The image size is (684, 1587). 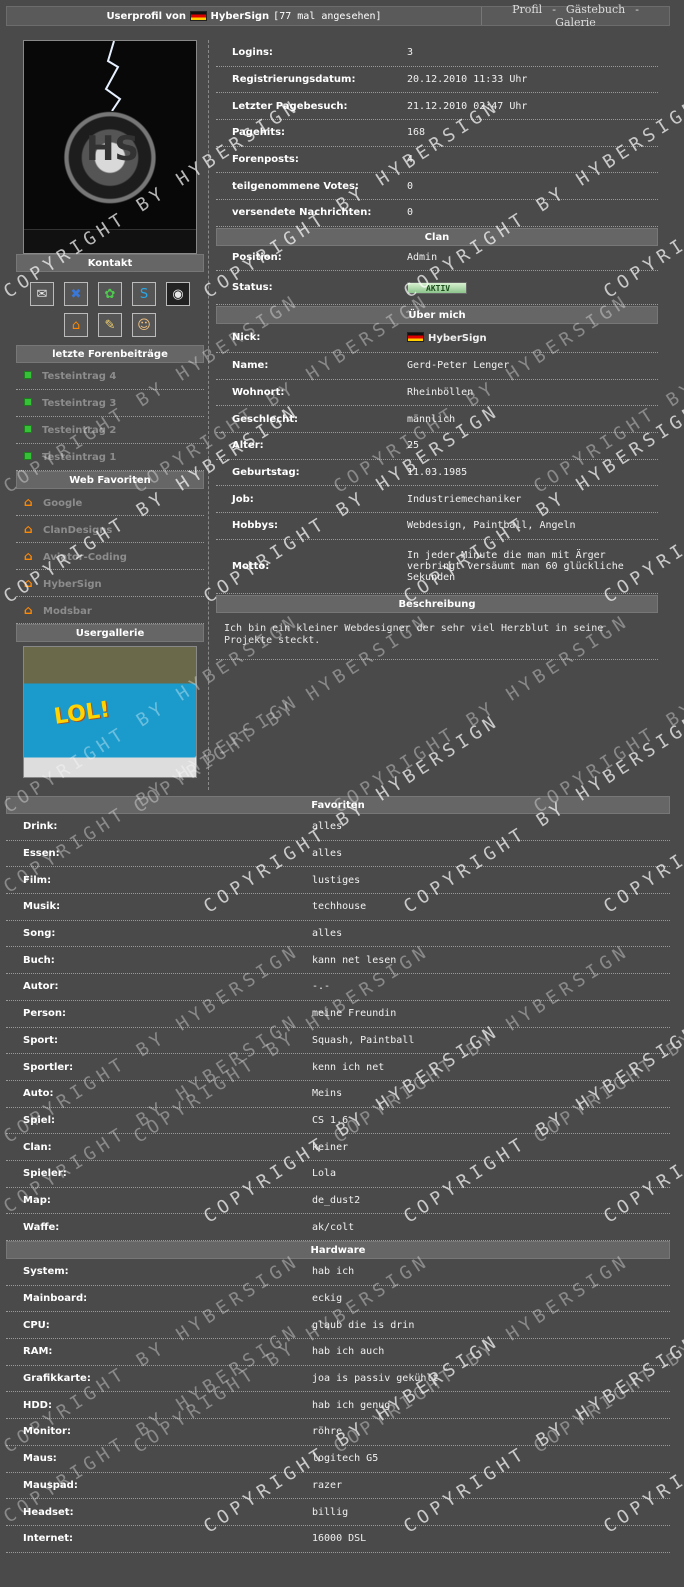 I want to click on web-favorites-heading: Web Favoriten, so click(x=110, y=480).